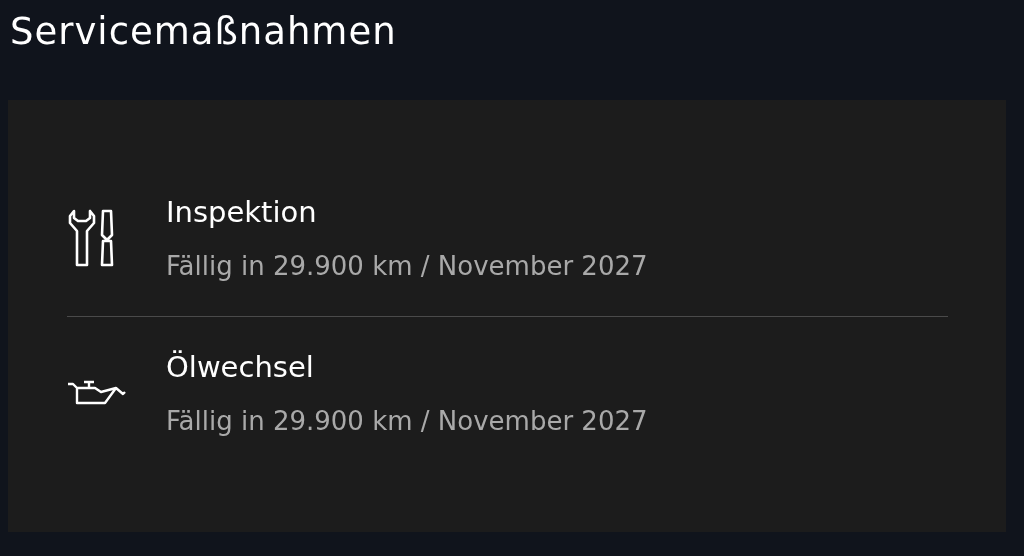 The width and height of the screenshot is (1024, 556). I want to click on service-name: Ölwechsel, so click(240, 367).